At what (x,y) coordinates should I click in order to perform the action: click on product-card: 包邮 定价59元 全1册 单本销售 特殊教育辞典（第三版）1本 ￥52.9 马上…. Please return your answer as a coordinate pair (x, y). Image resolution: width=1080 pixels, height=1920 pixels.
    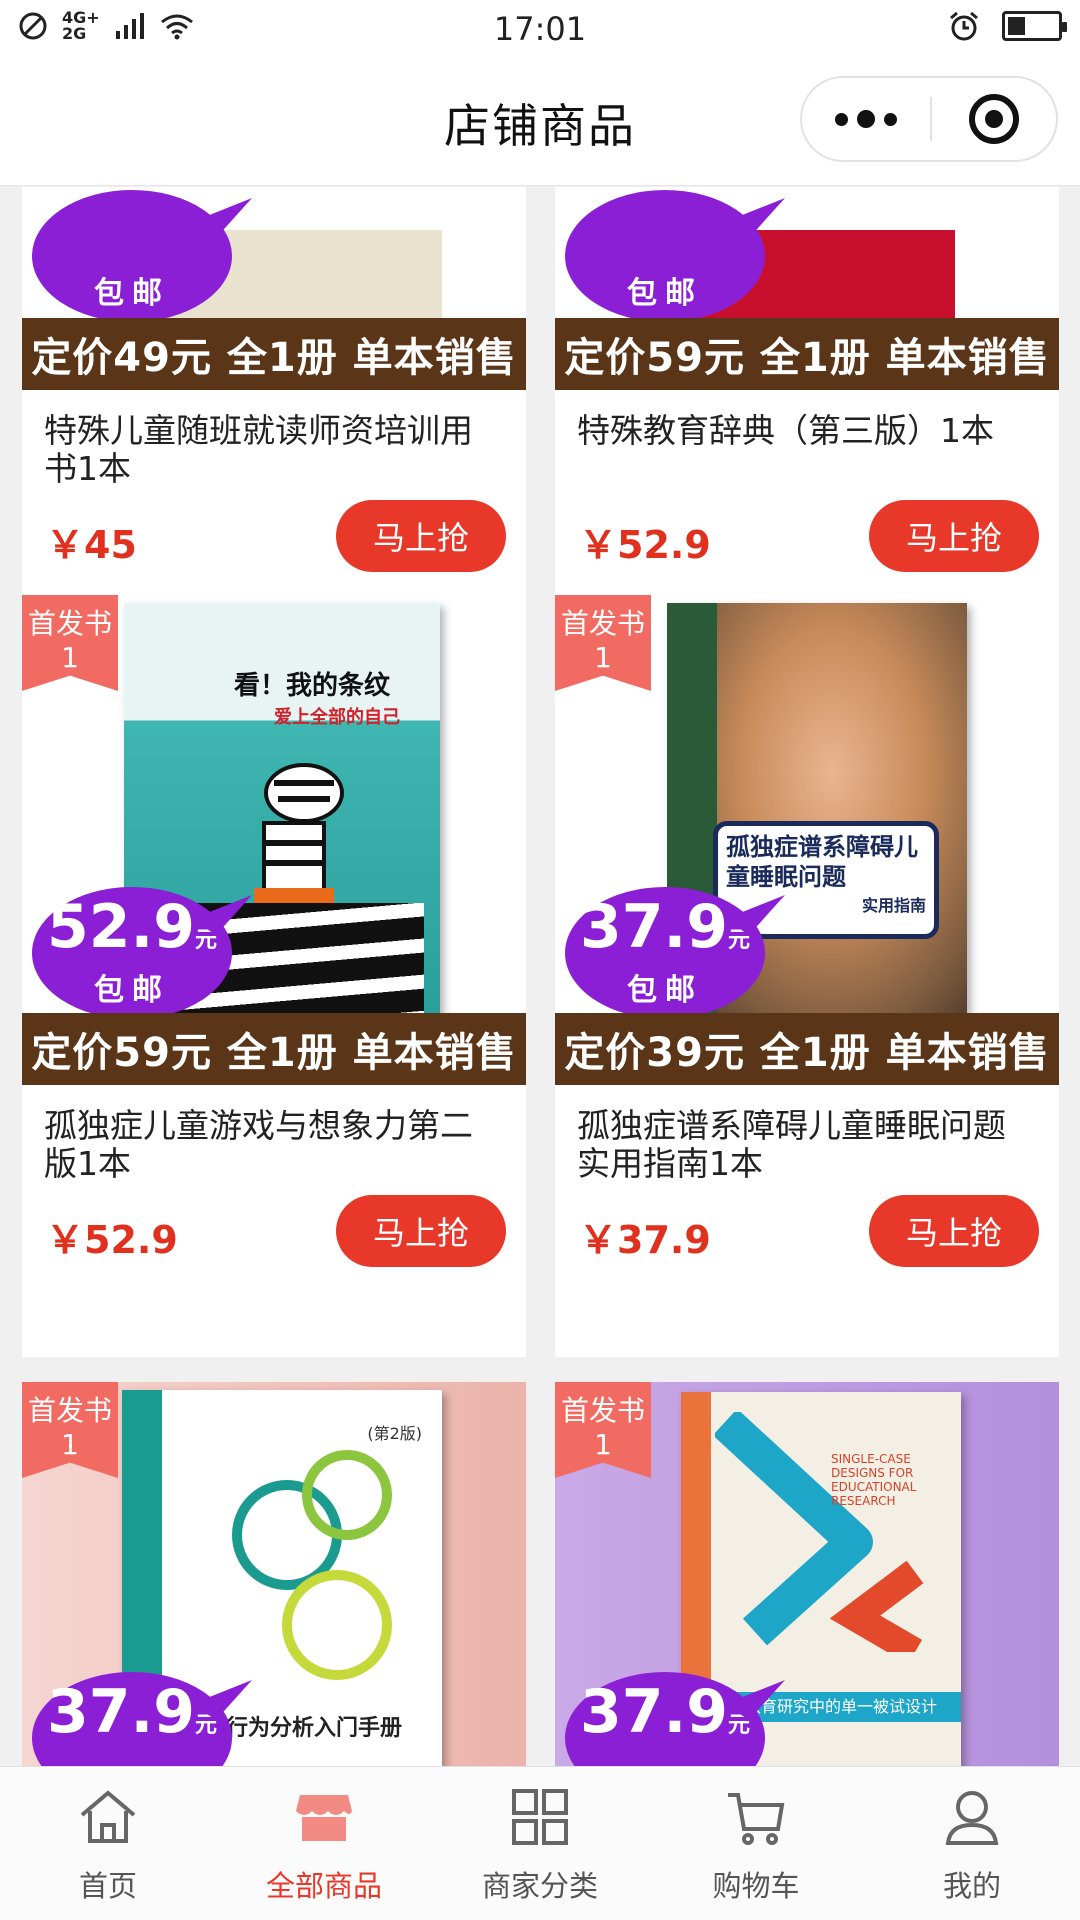
    Looking at the image, I should click on (807, 424).